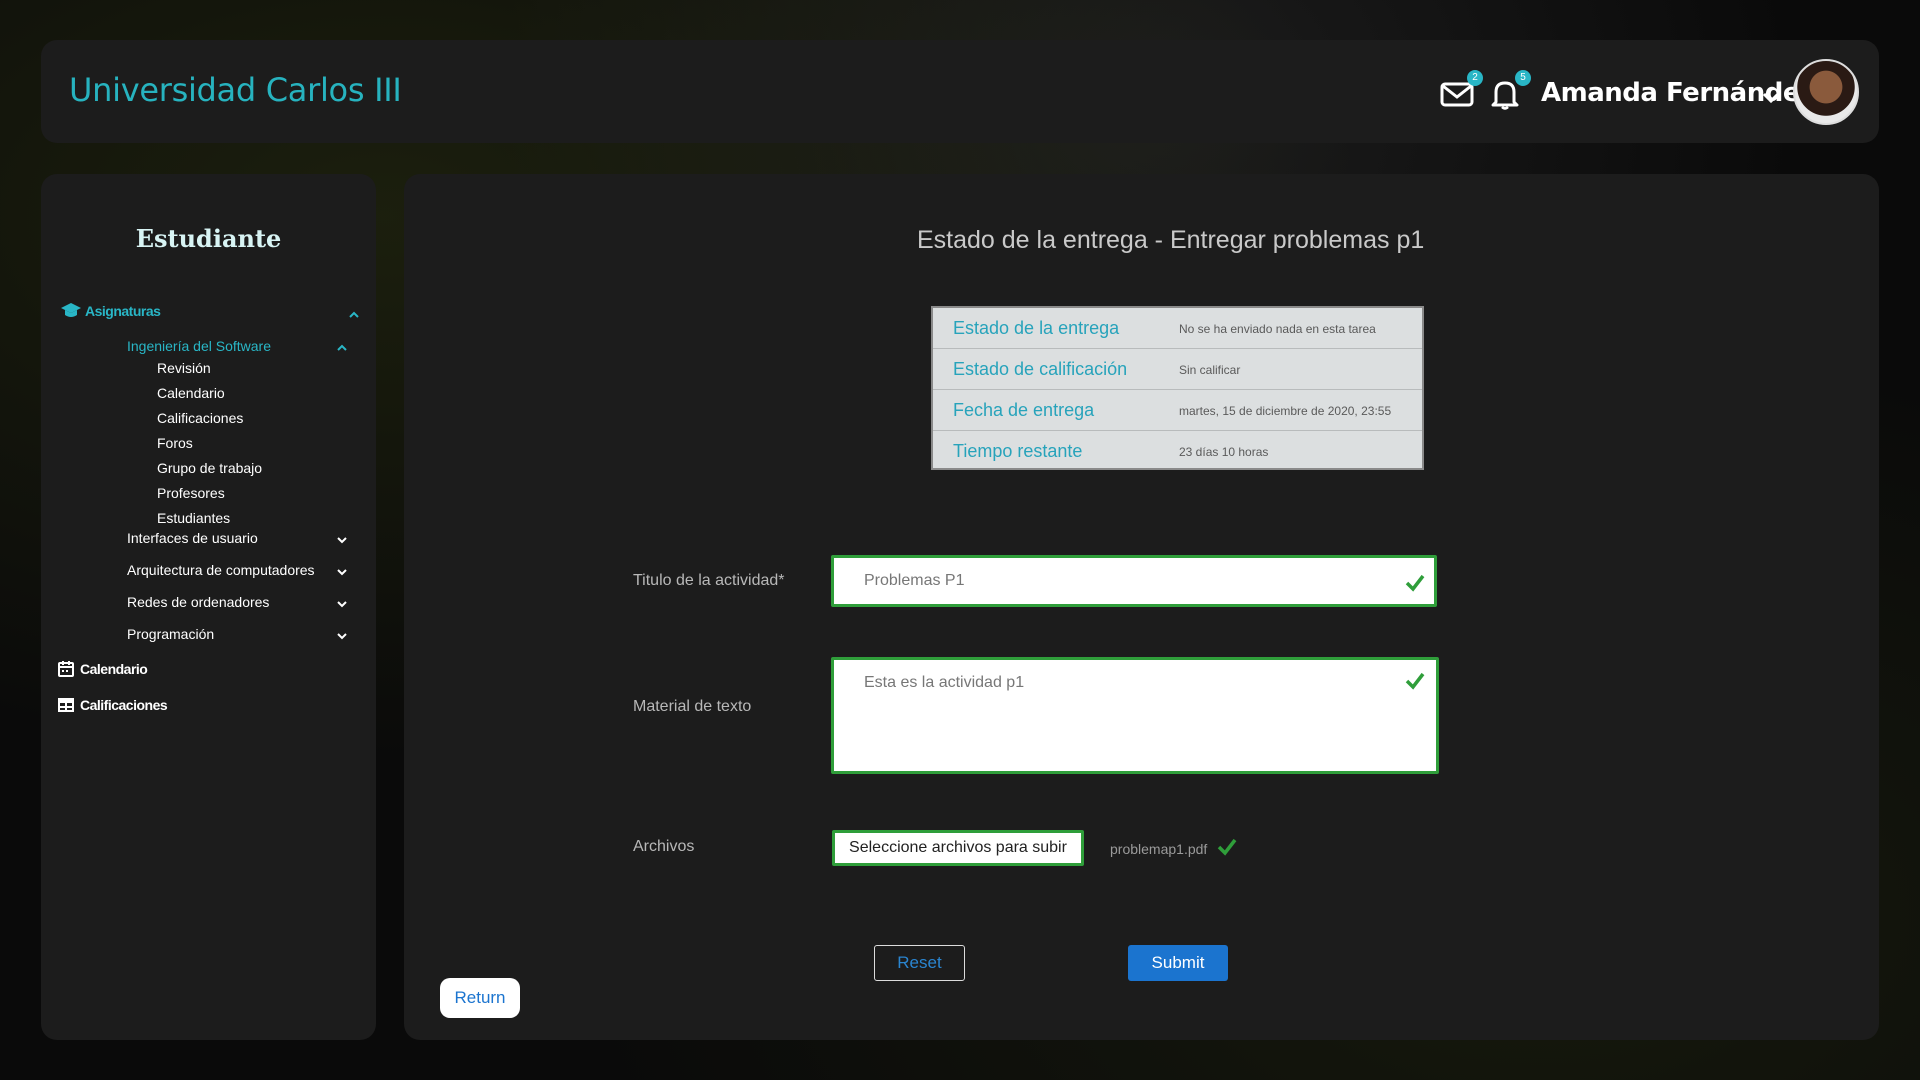  I want to click on status-label: Estado de calificación, so click(1040, 369).